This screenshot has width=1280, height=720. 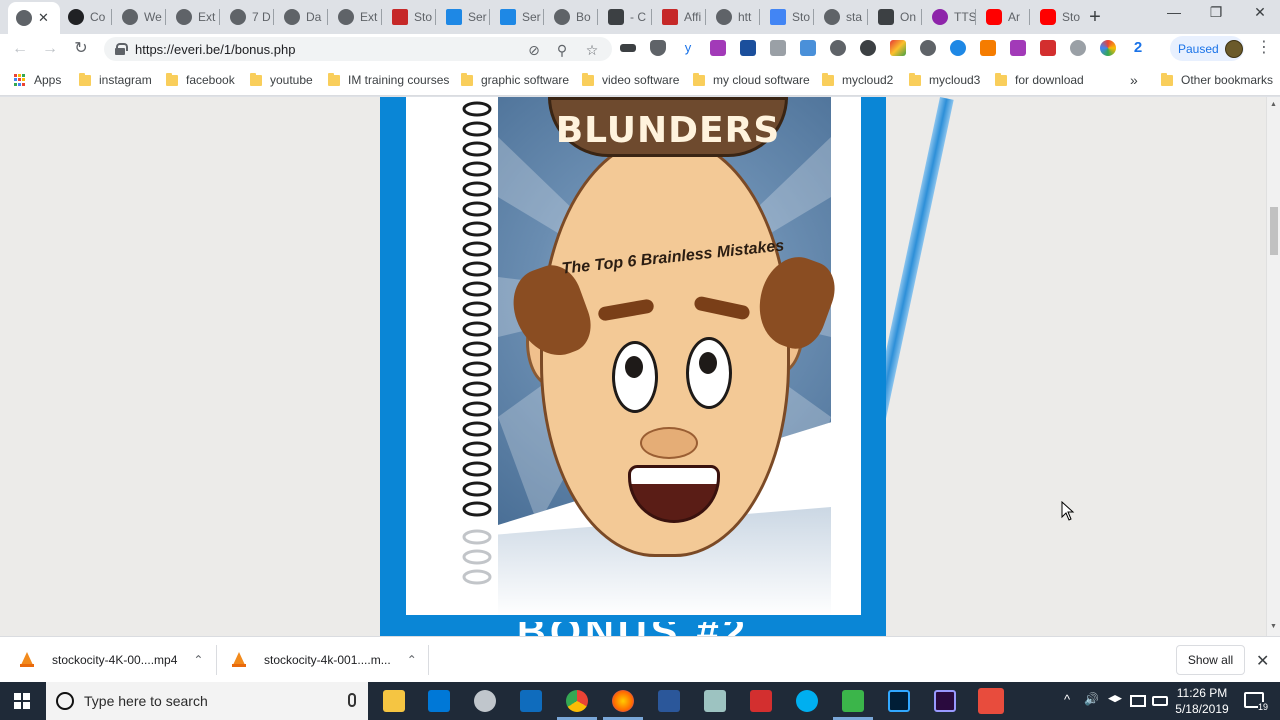 What do you see at coordinates (688, 48) in the screenshot?
I see `y-extension-icon: y` at bounding box center [688, 48].